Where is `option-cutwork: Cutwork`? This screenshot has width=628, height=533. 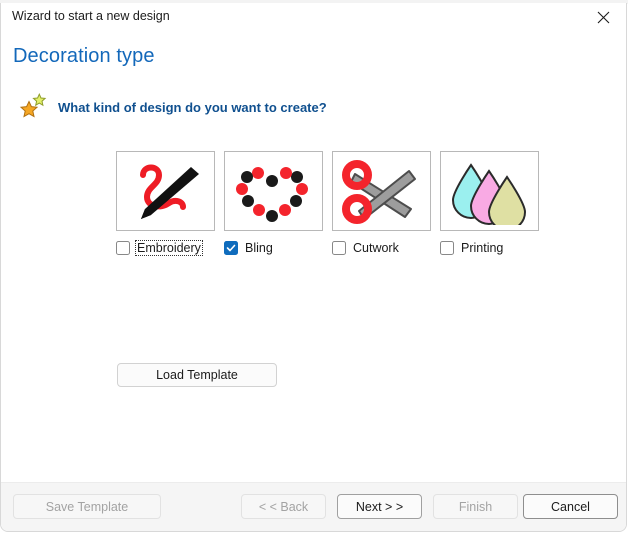
option-cutwork: Cutwork is located at coordinates (381, 204).